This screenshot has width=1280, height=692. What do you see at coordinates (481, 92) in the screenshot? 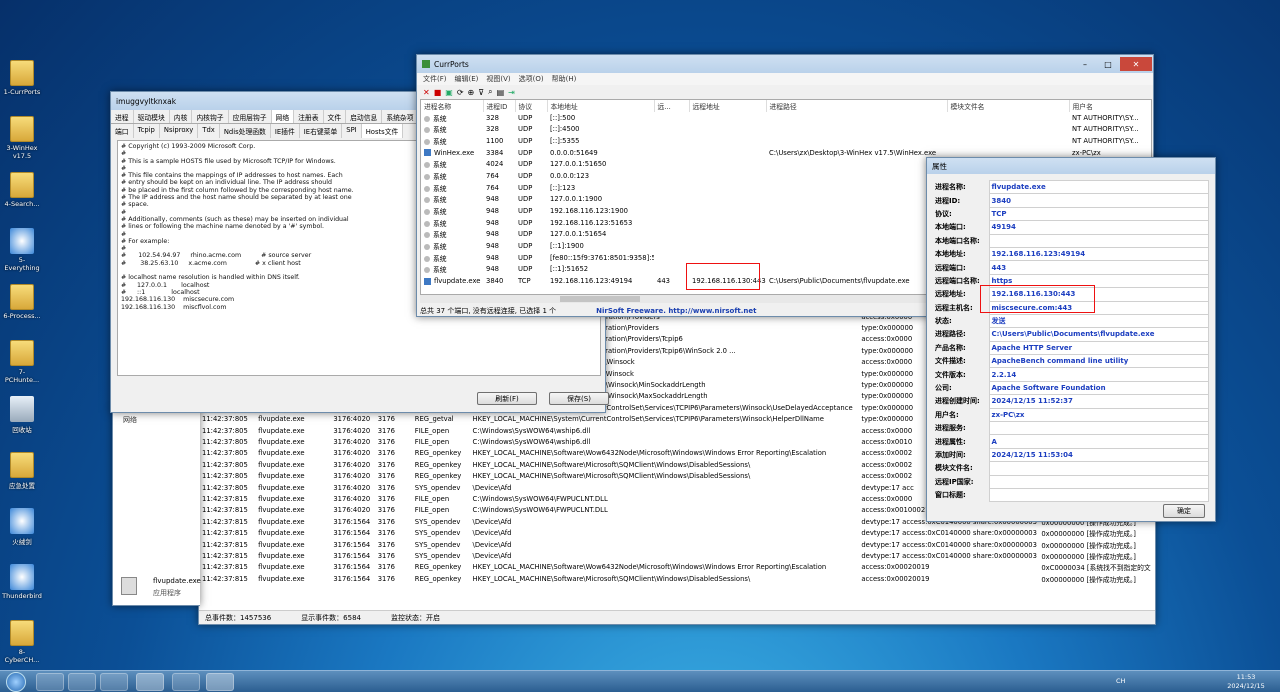
I see `filter-icon: ⊽` at bounding box center [481, 92].